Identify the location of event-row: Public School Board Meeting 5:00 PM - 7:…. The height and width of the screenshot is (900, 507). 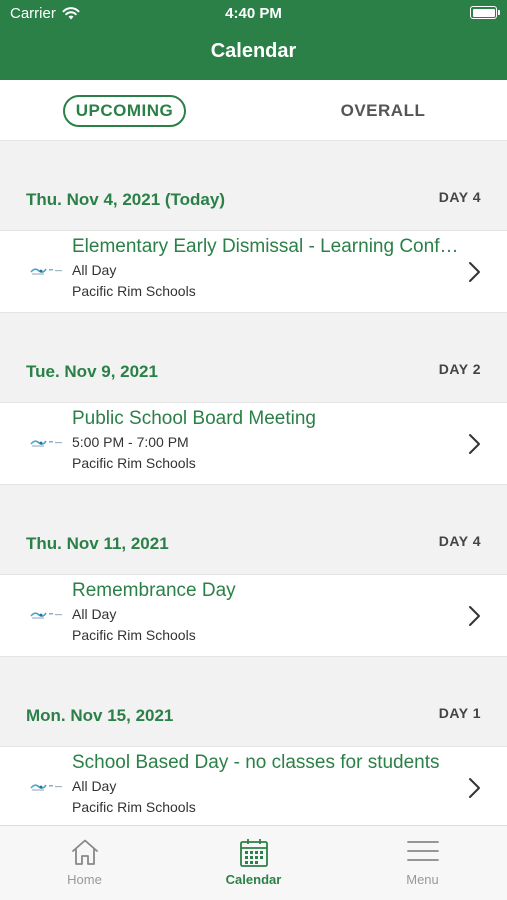
(253, 443).